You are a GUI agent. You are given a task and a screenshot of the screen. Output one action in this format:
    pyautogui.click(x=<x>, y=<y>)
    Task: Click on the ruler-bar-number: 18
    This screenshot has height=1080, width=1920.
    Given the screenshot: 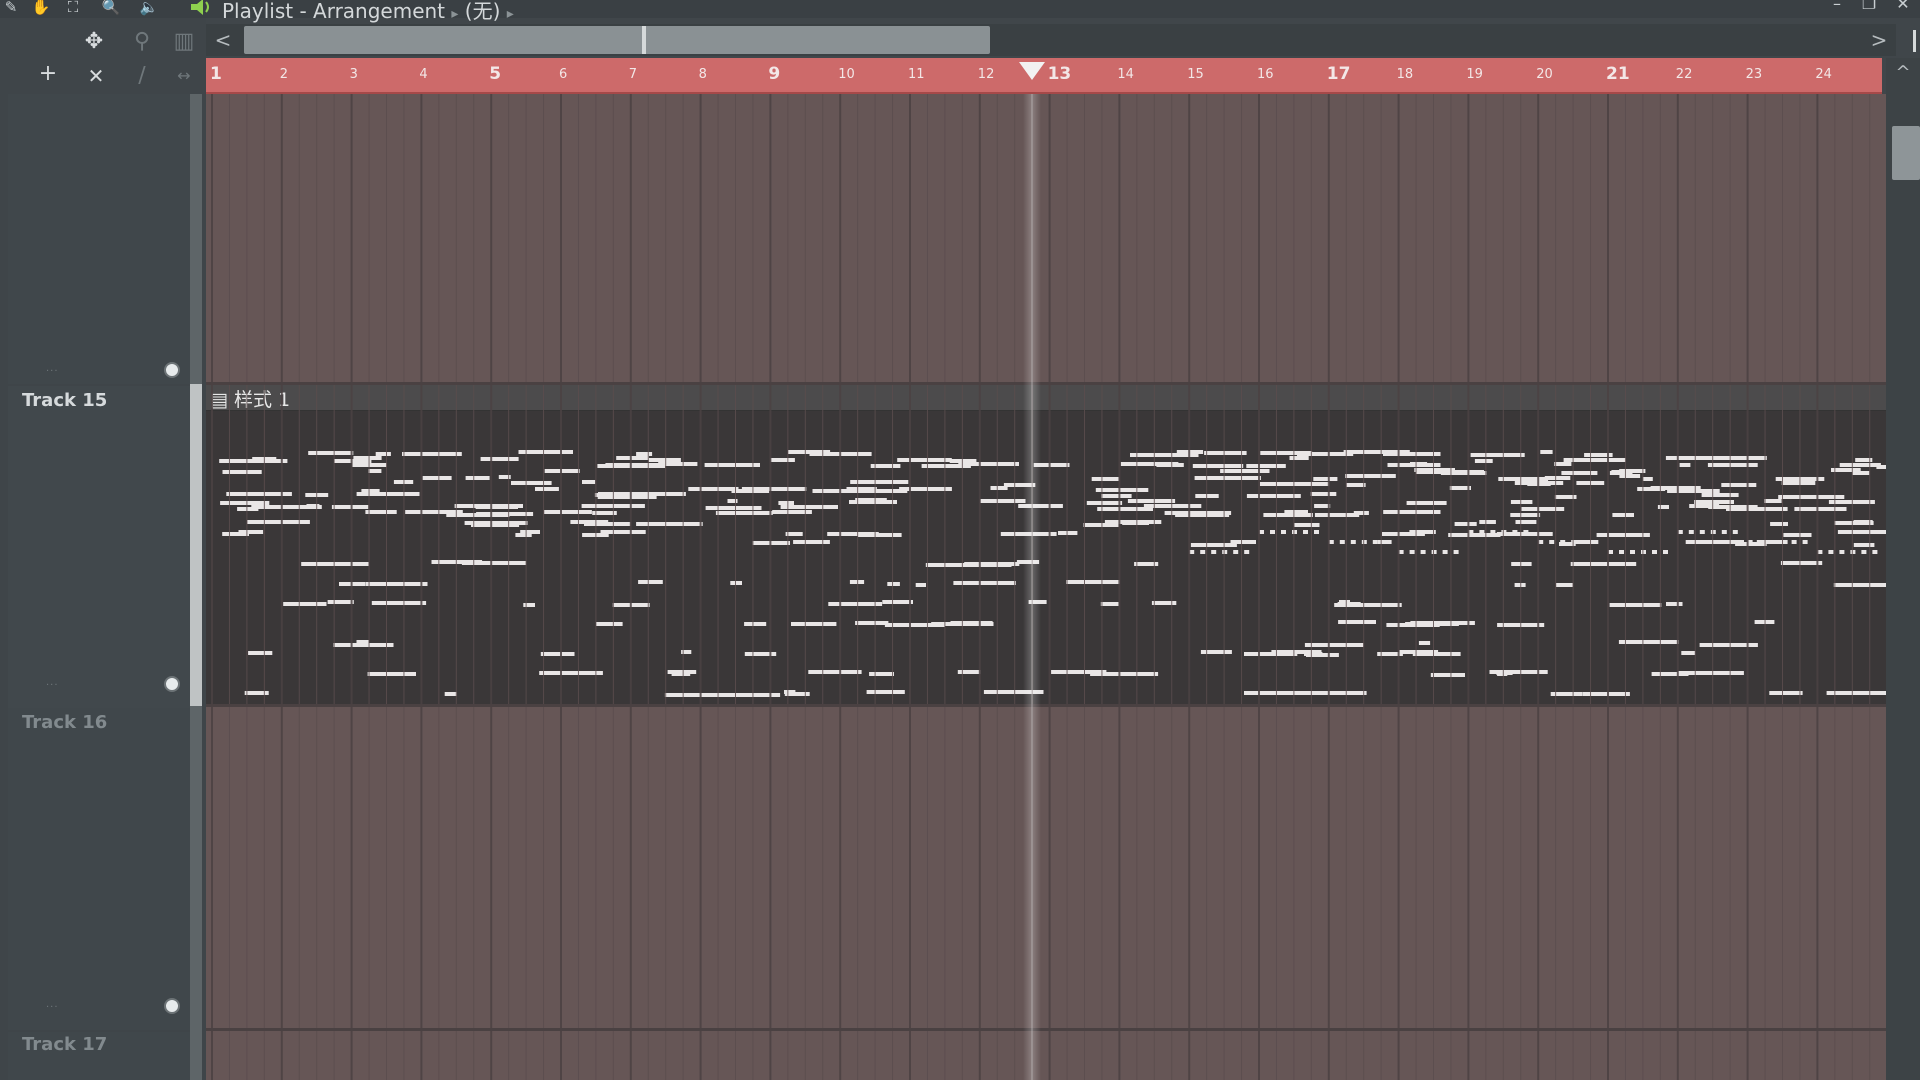 What is the action you would take?
    pyautogui.click(x=1405, y=74)
    